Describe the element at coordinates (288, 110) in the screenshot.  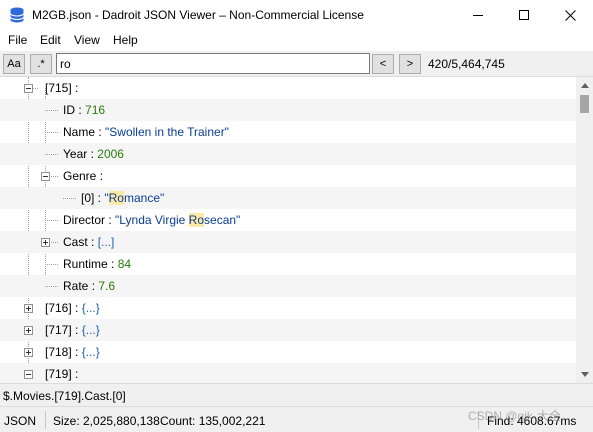
I see `tree-row: ID : 716` at that location.